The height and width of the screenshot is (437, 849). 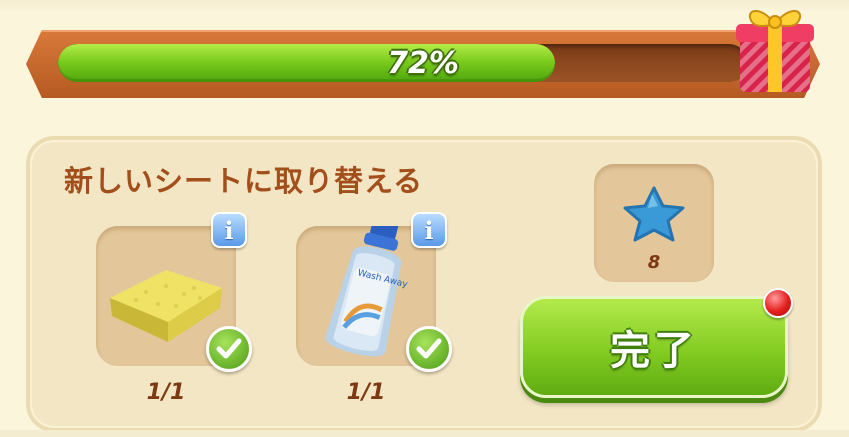 I want to click on bottom-edge, so click(x=424, y=433).